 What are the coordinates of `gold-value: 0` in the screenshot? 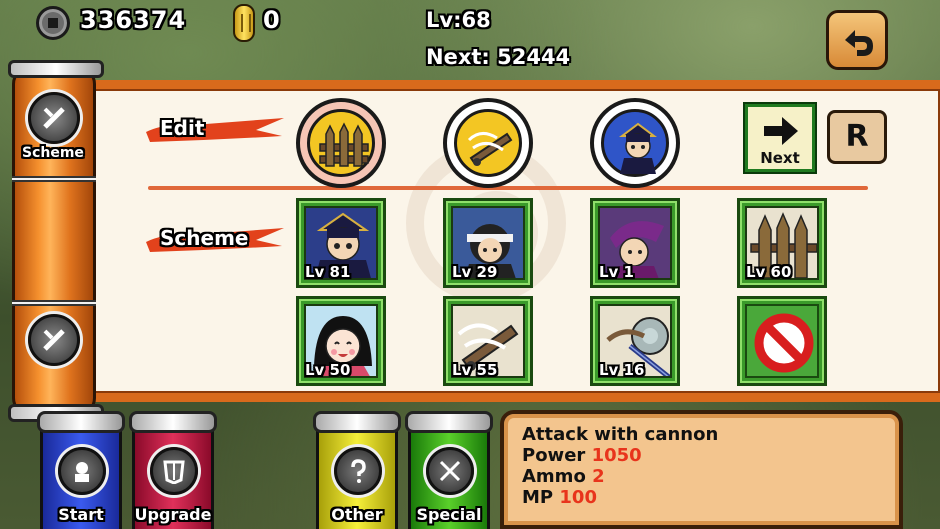 It's located at (271, 20).